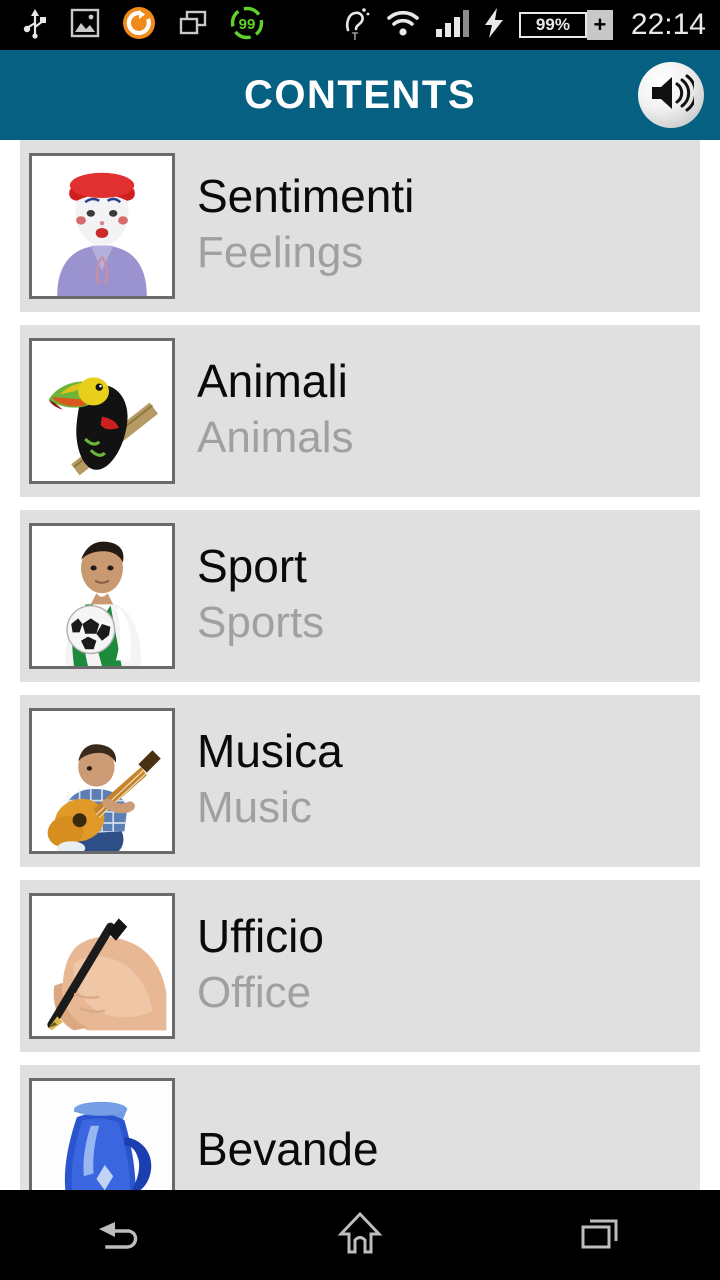  Describe the element at coordinates (260, 936) in the screenshot. I see `list-item-primary-label: Ufficio` at that location.